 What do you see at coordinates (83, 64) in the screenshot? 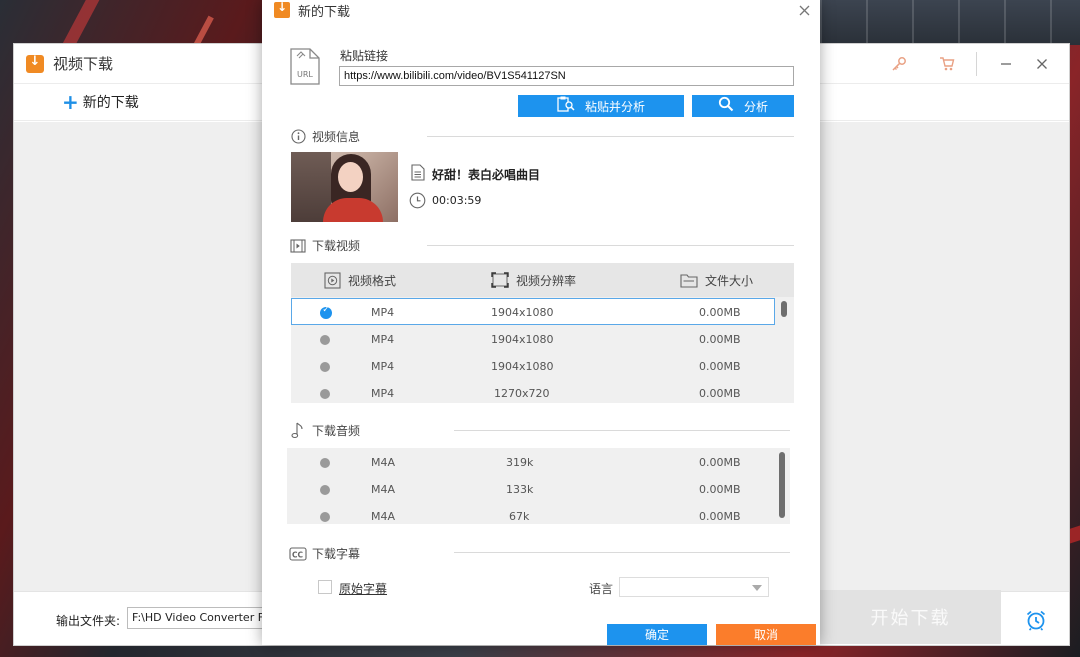
I see `main-window-title: 视频下载` at bounding box center [83, 64].